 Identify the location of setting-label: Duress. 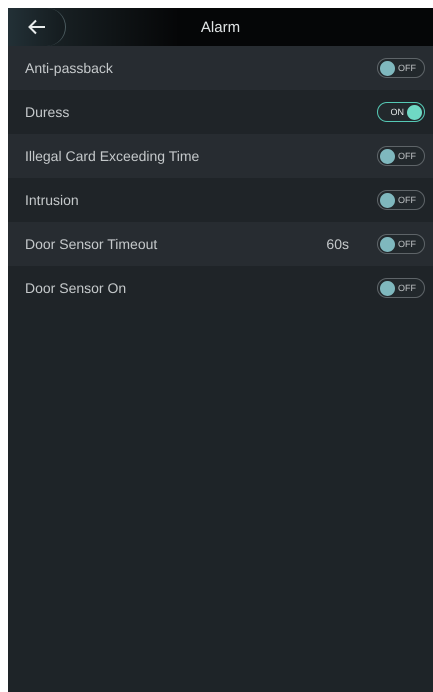
(47, 112).